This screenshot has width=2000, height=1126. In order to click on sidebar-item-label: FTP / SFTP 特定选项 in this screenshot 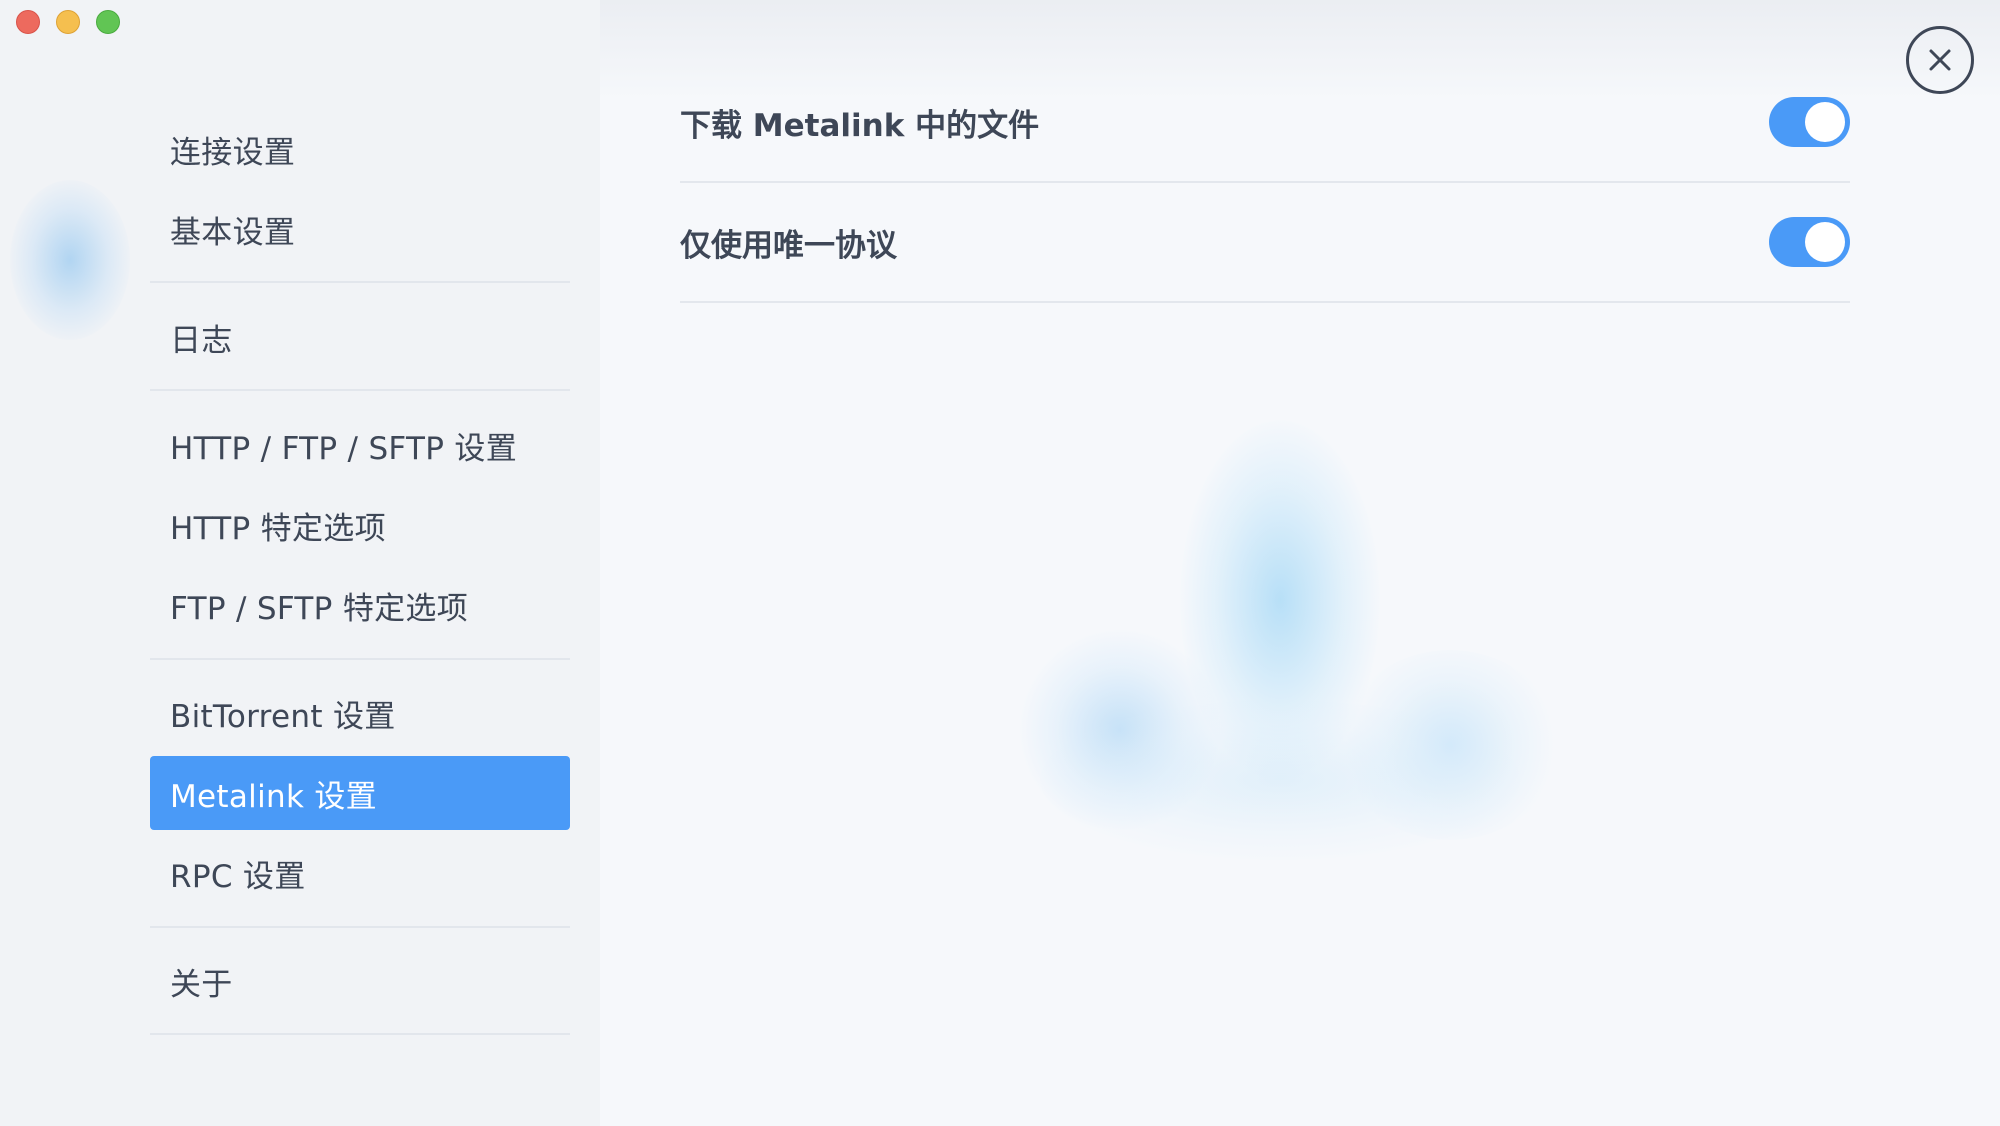, I will do `click(319, 608)`.